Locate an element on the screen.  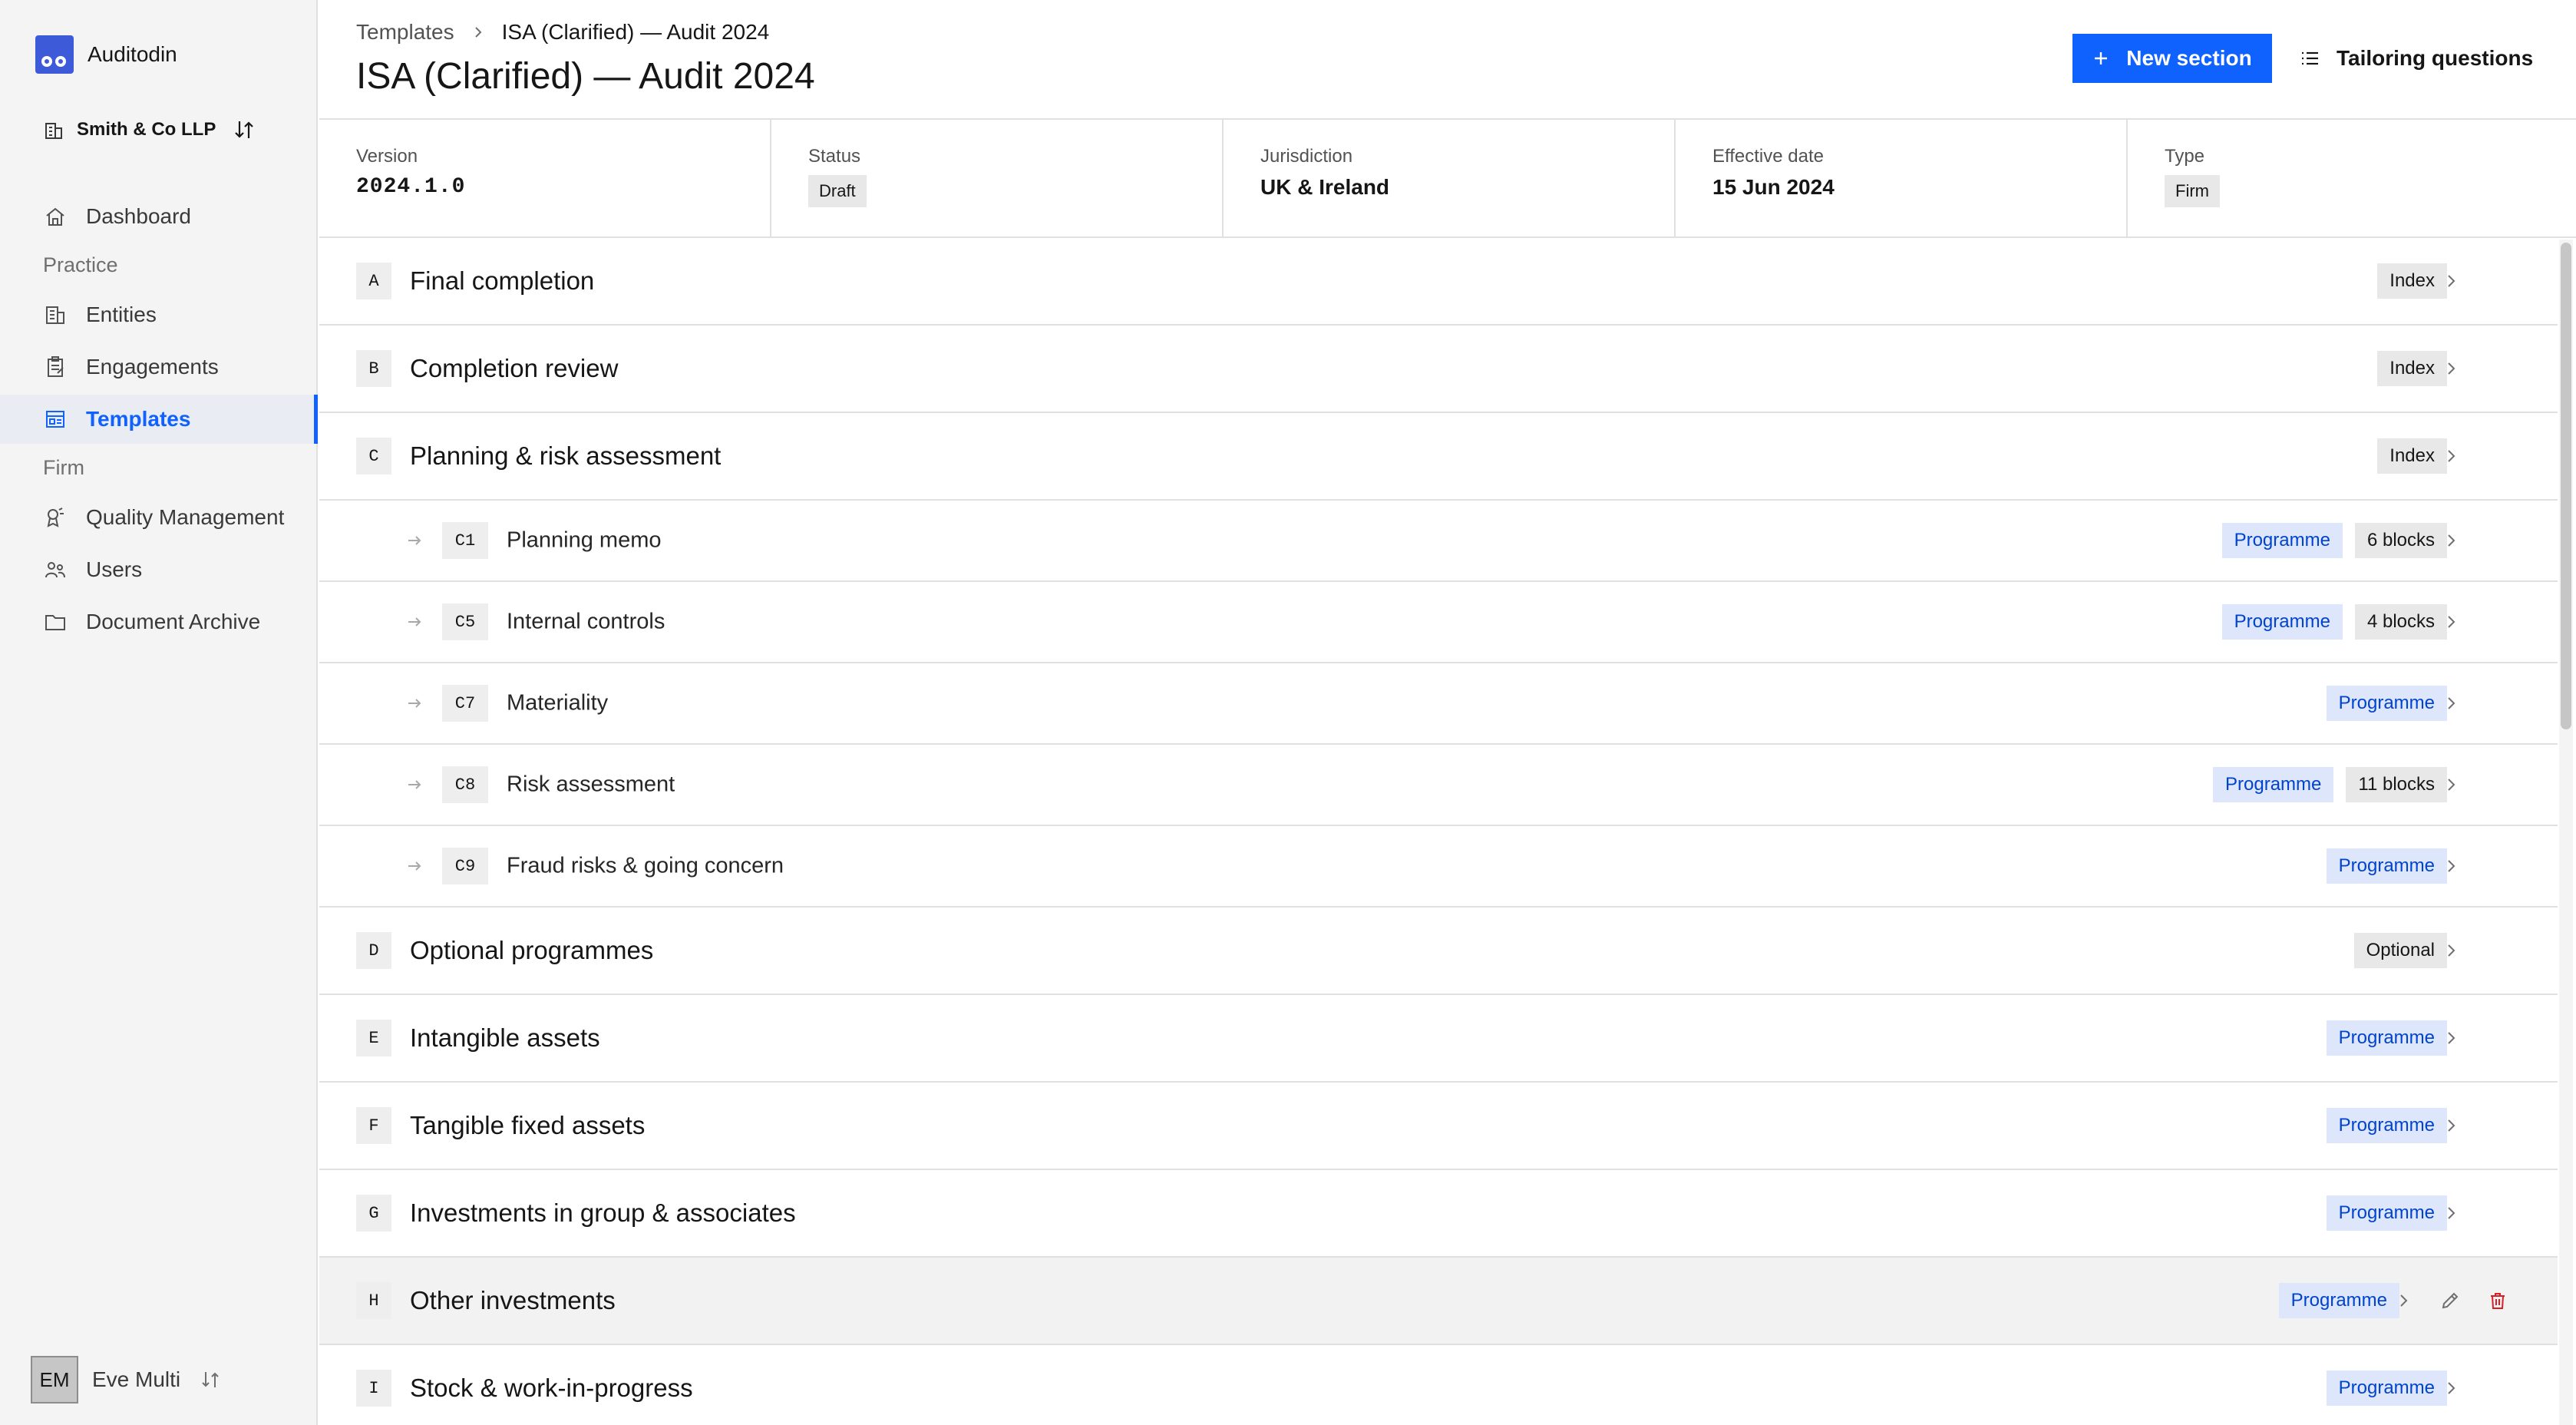
section-code: H is located at coordinates (373, 1300).